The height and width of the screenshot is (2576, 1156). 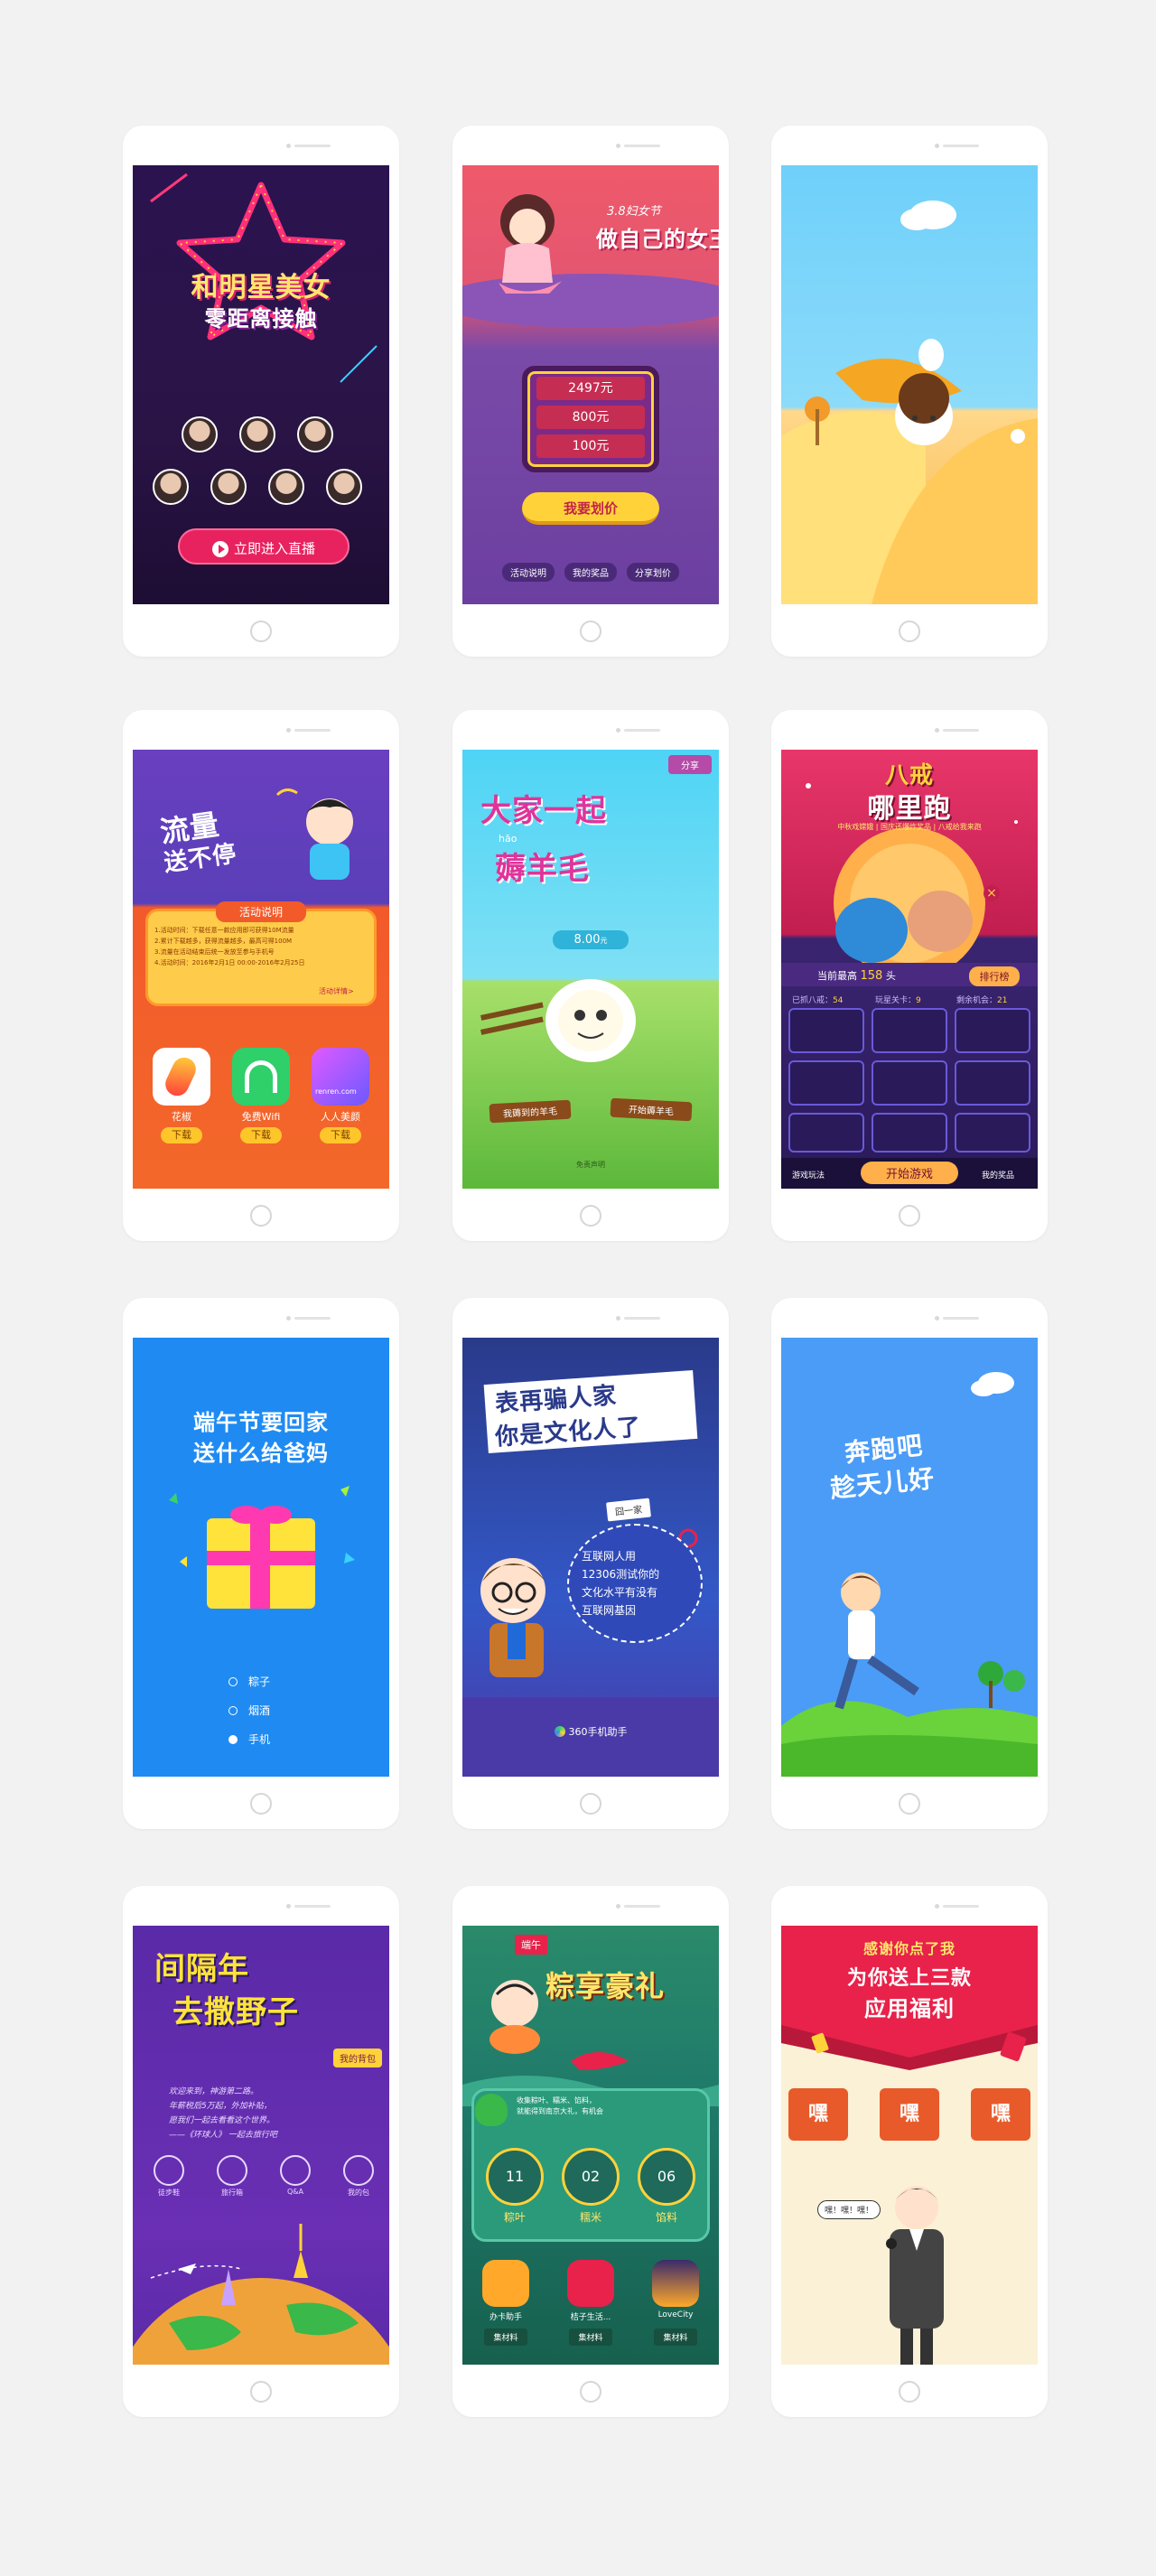 What do you see at coordinates (871, 976) in the screenshot?
I see `high-score-value: 158` at bounding box center [871, 976].